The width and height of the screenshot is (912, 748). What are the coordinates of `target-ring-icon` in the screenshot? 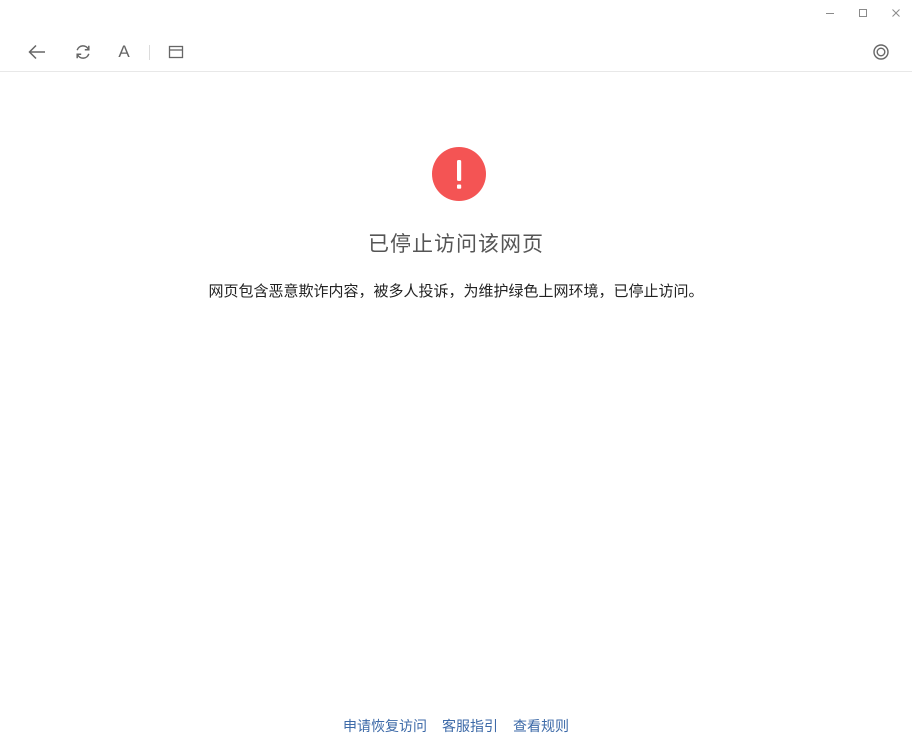 It's located at (881, 52).